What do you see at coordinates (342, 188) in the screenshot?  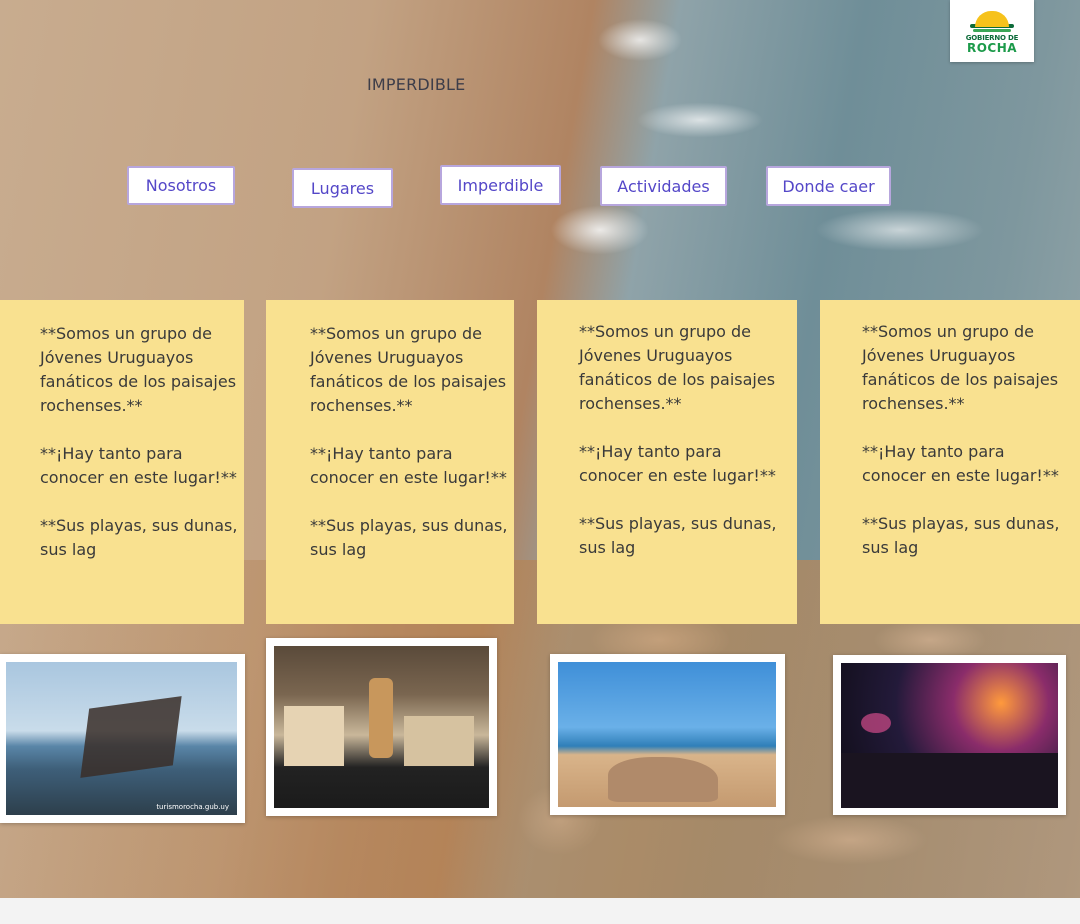 I see `nav-button-lugares: Lugares` at bounding box center [342, 188].